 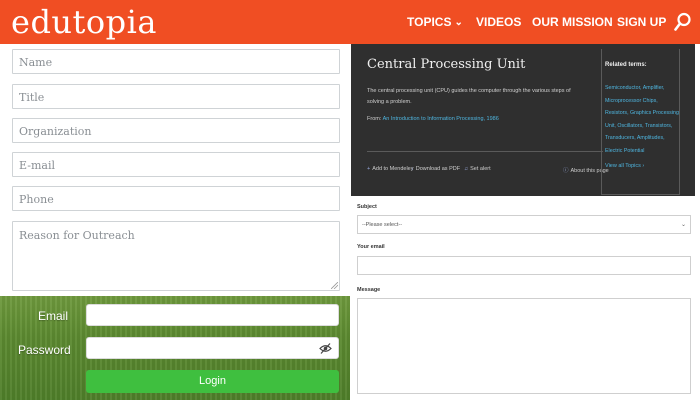 What do you see at coordinates (641, 22) in the screenshot?
I see `nav-sign-up: SIGN UP` at bounding box center [641, 22].